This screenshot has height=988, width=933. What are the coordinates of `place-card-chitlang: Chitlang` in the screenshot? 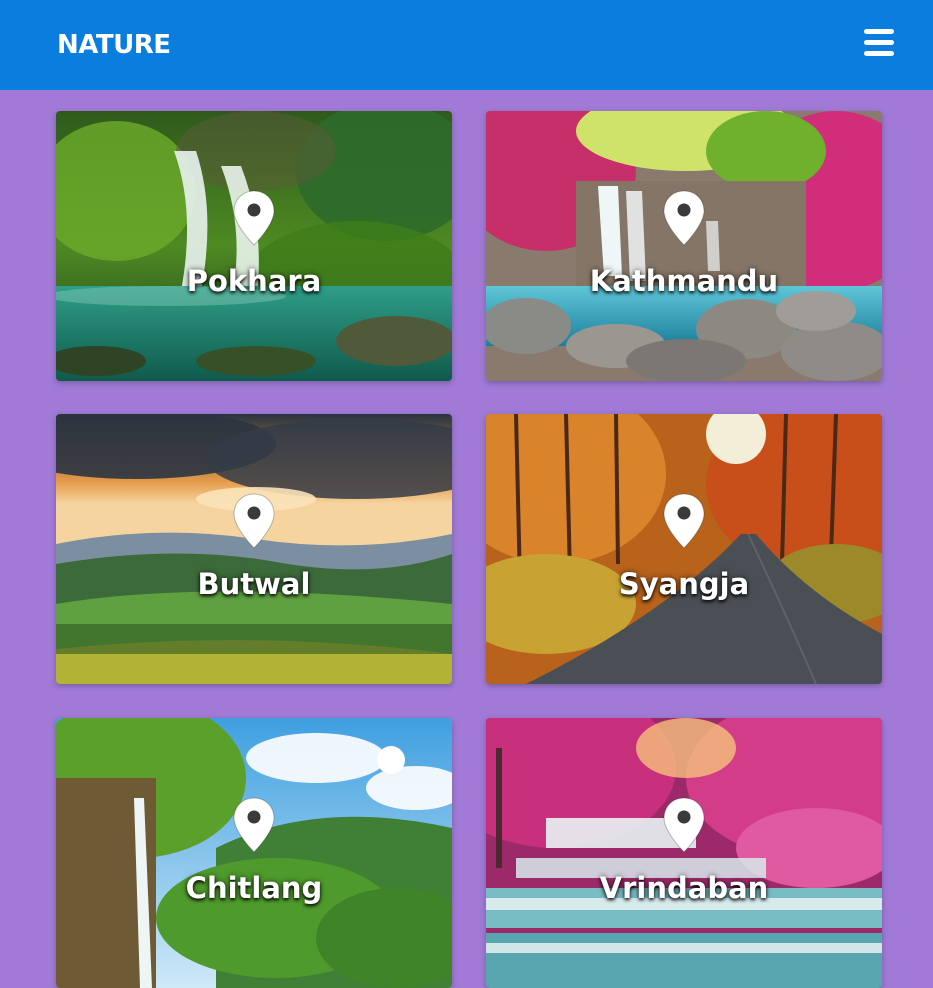 It's located at (254, 853).